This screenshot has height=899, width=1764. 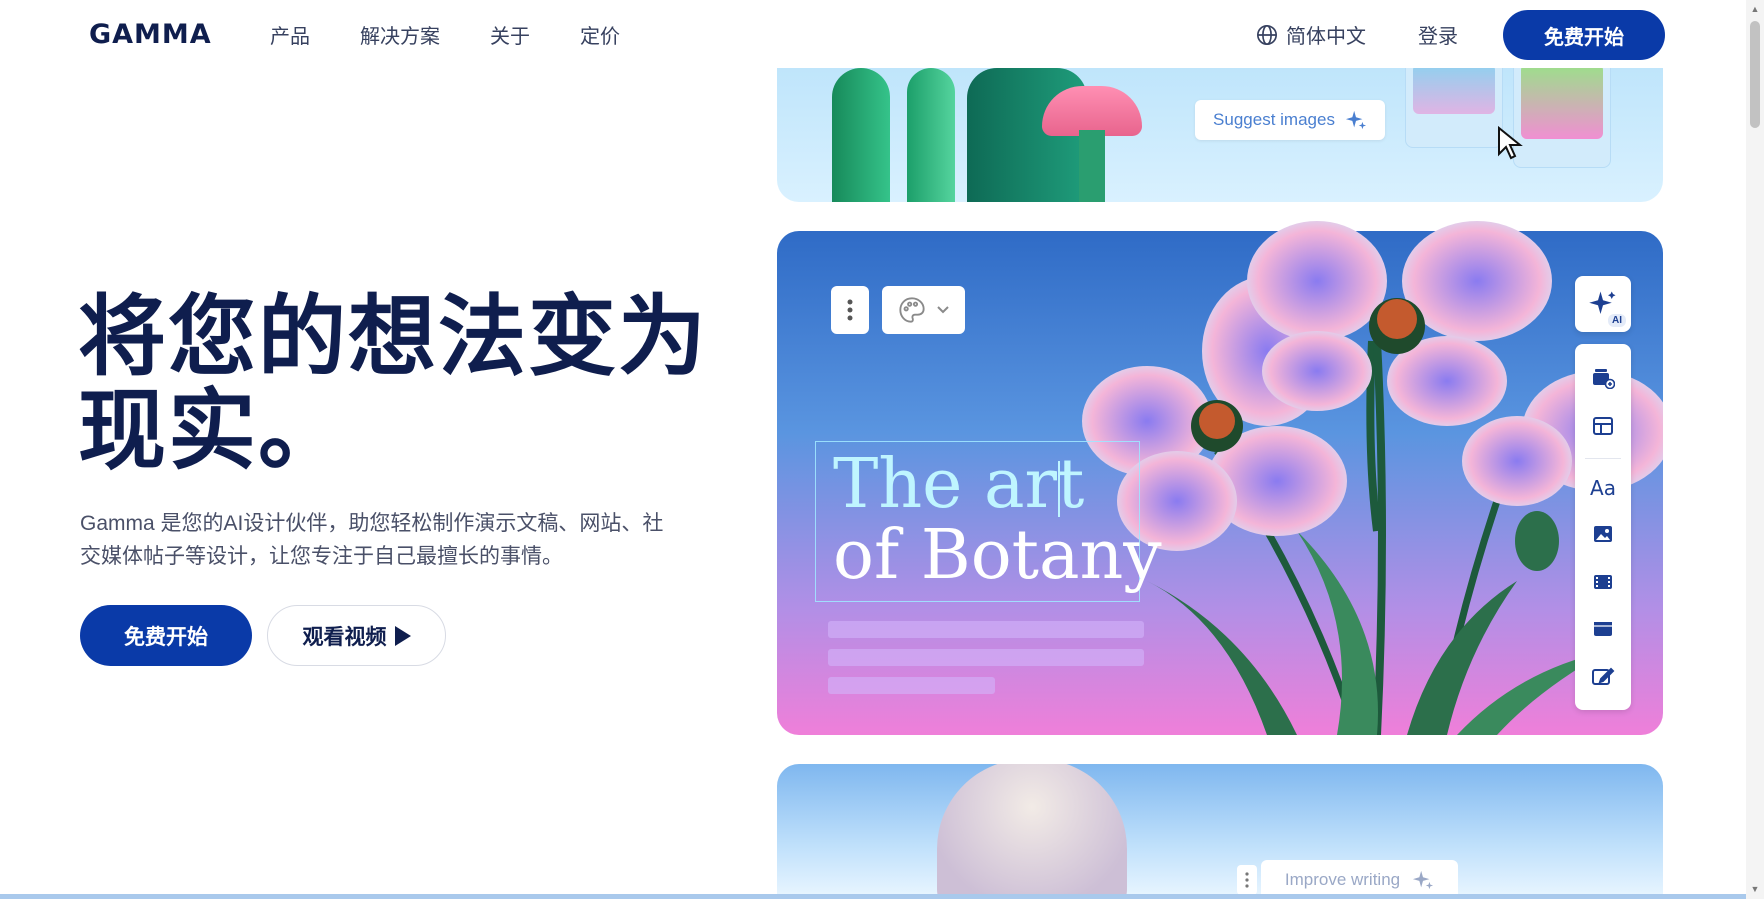 I want to click on watch-video-label: 观看视频, so click(x=344, y=637).